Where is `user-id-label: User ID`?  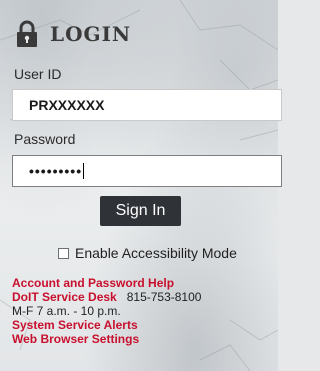 user-id-label: User ID is located at coordinates (38, 74).